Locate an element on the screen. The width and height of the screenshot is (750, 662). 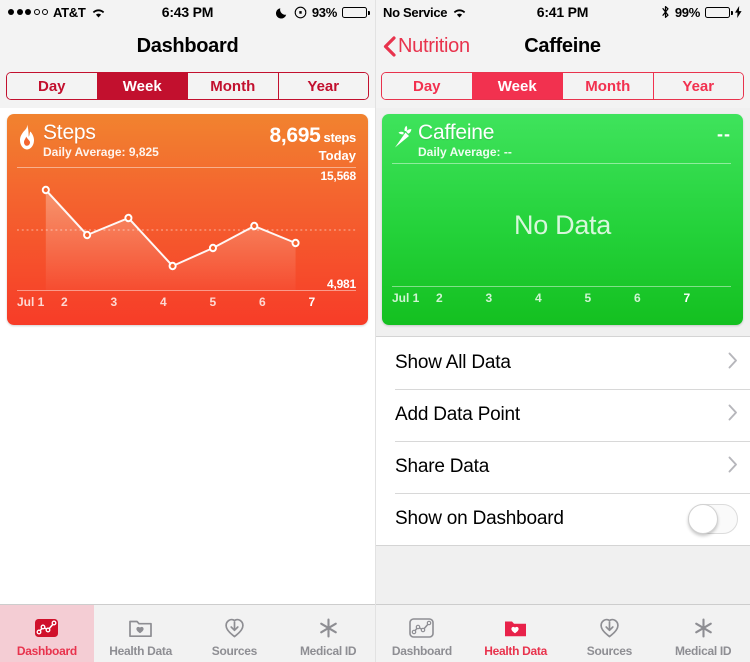
segmented-control-wrap-left: Day Week Month Year is located at coordinates (187, 88).